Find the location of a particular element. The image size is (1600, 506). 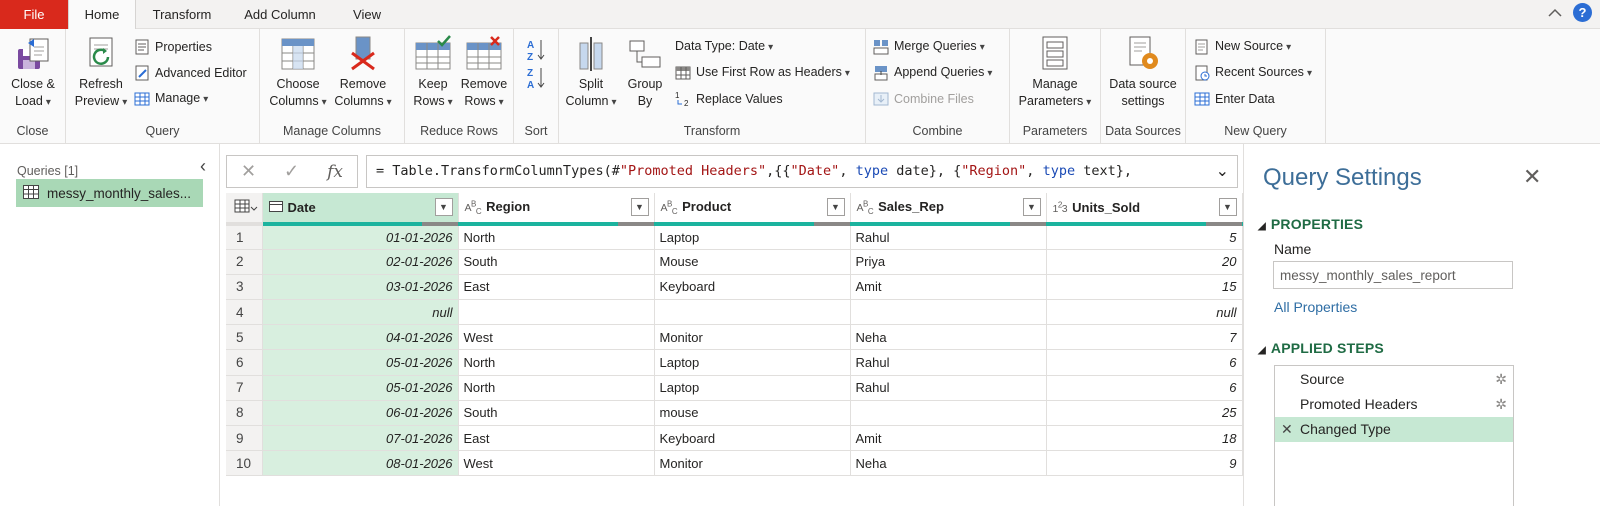

commit-formula-icon: ✓ is located at coordinates (291, 171).